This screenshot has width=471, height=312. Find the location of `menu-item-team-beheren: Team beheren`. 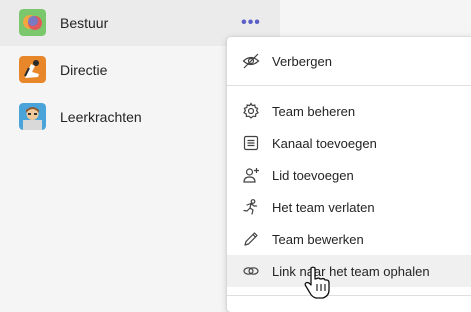

menu-item-team-beheren: Team beheren is located at coordinates (349, 111).